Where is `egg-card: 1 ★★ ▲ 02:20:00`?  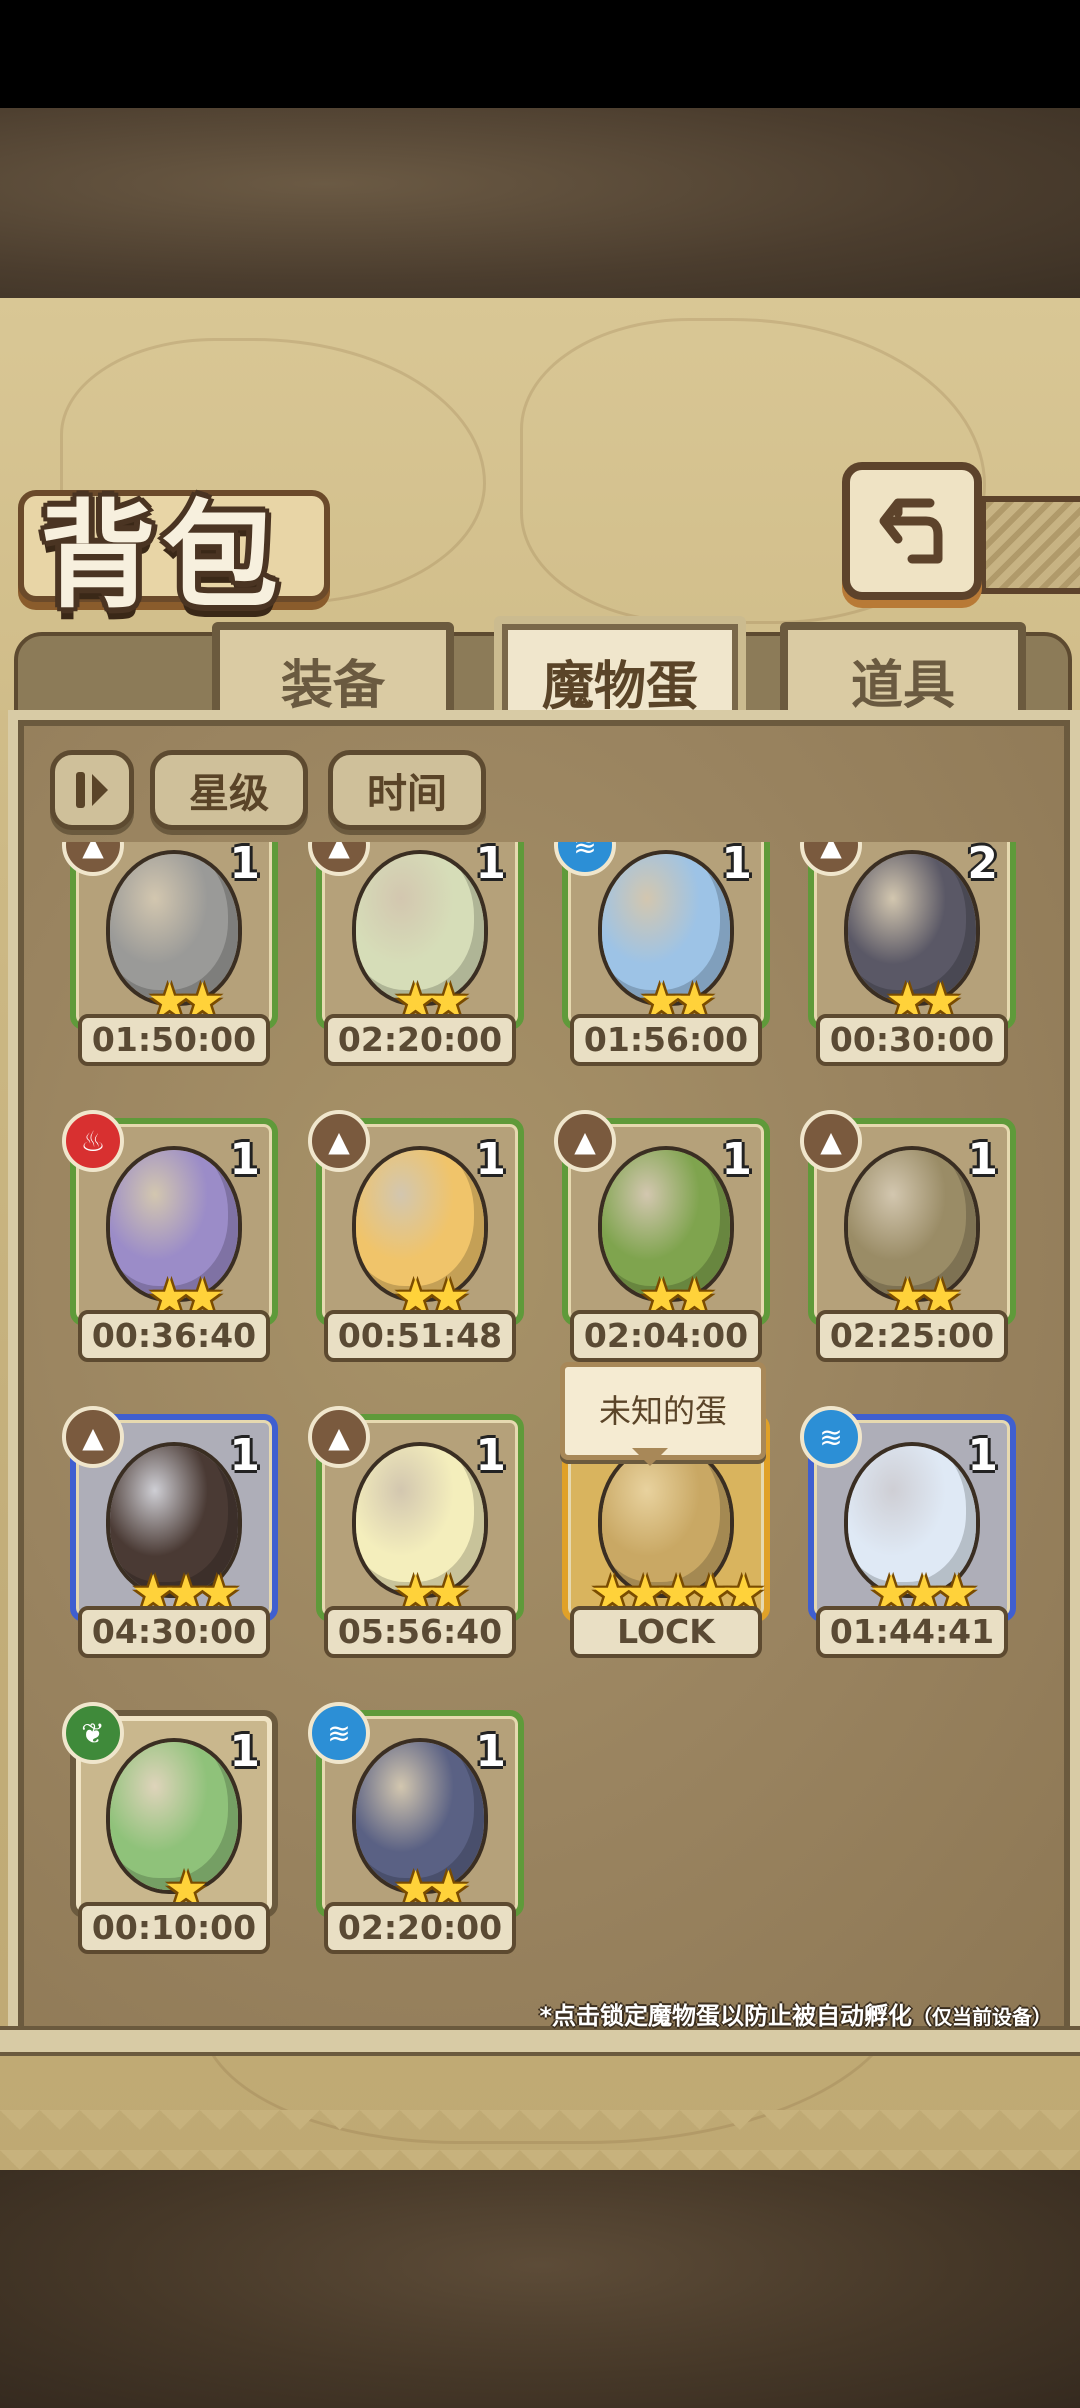 egg-card: 1 ★★ ▲ 02:20:00 is located at coordinates (416, 954).